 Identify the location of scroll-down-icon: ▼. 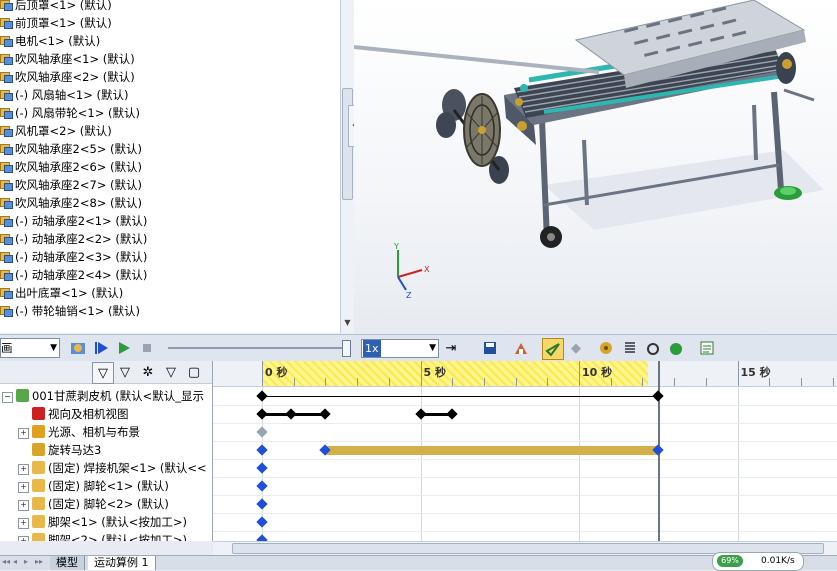
(347, 324).